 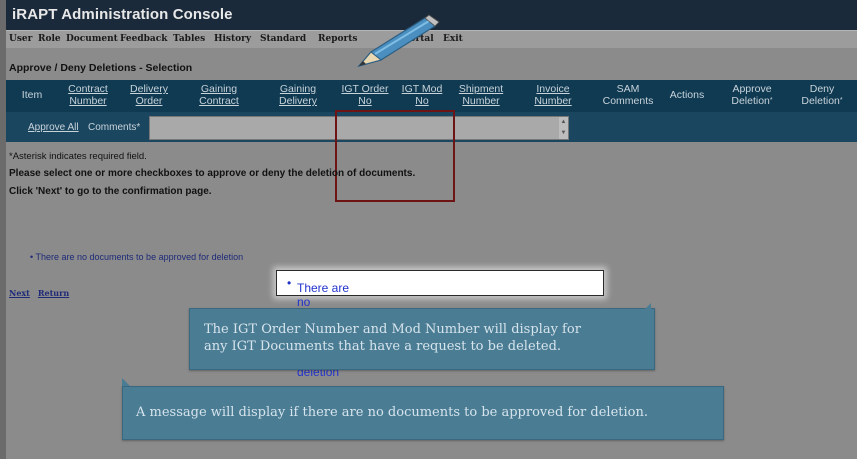 I want to click on menu-standard: Standard, so click(x=283, y=39).